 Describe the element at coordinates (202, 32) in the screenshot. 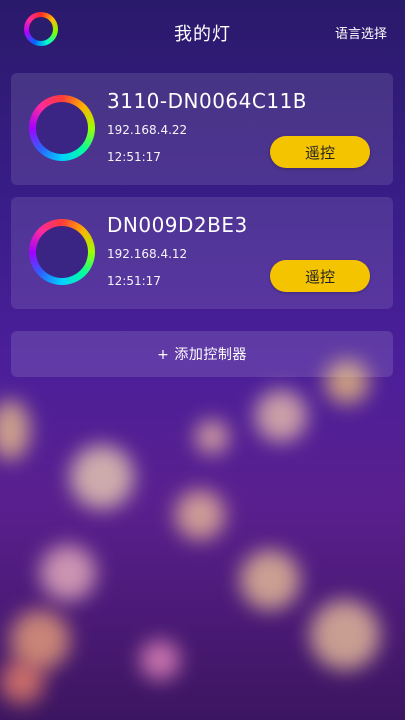

I see `top-bar: 我的灯 语言选择` at that location.